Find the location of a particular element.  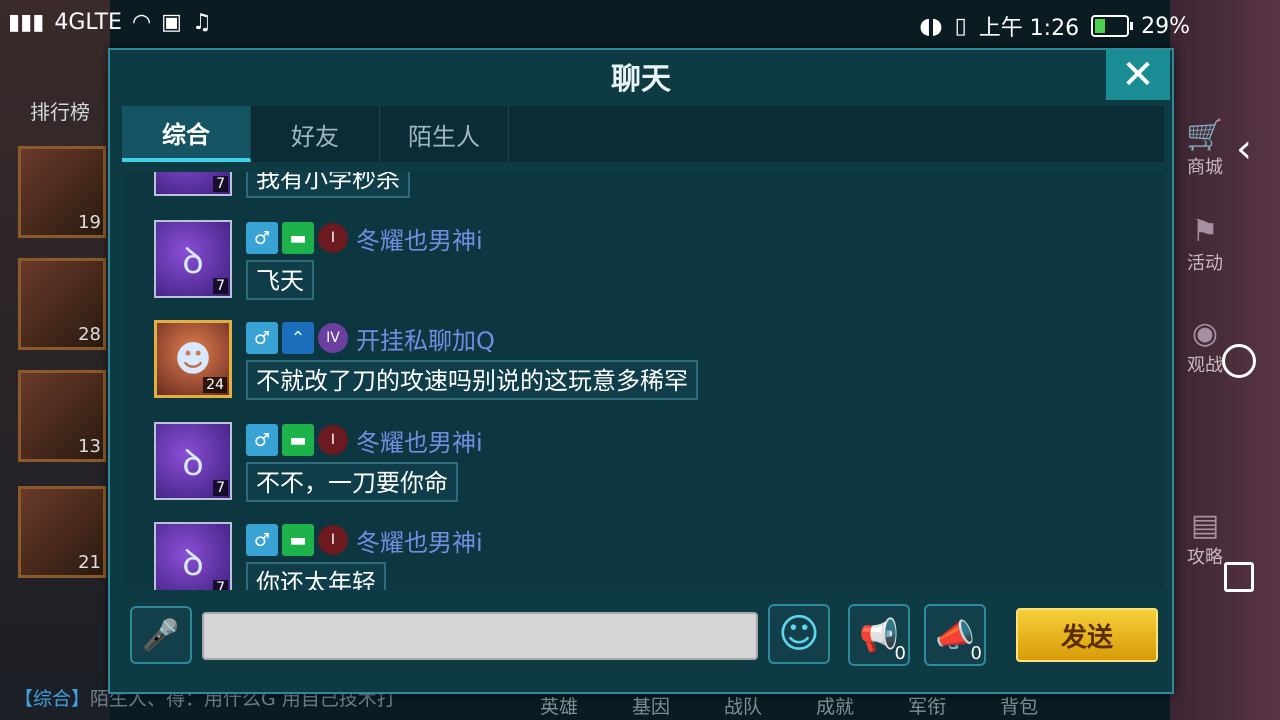

nav-backpack: 背包 is located at coordinates (1019, 705).